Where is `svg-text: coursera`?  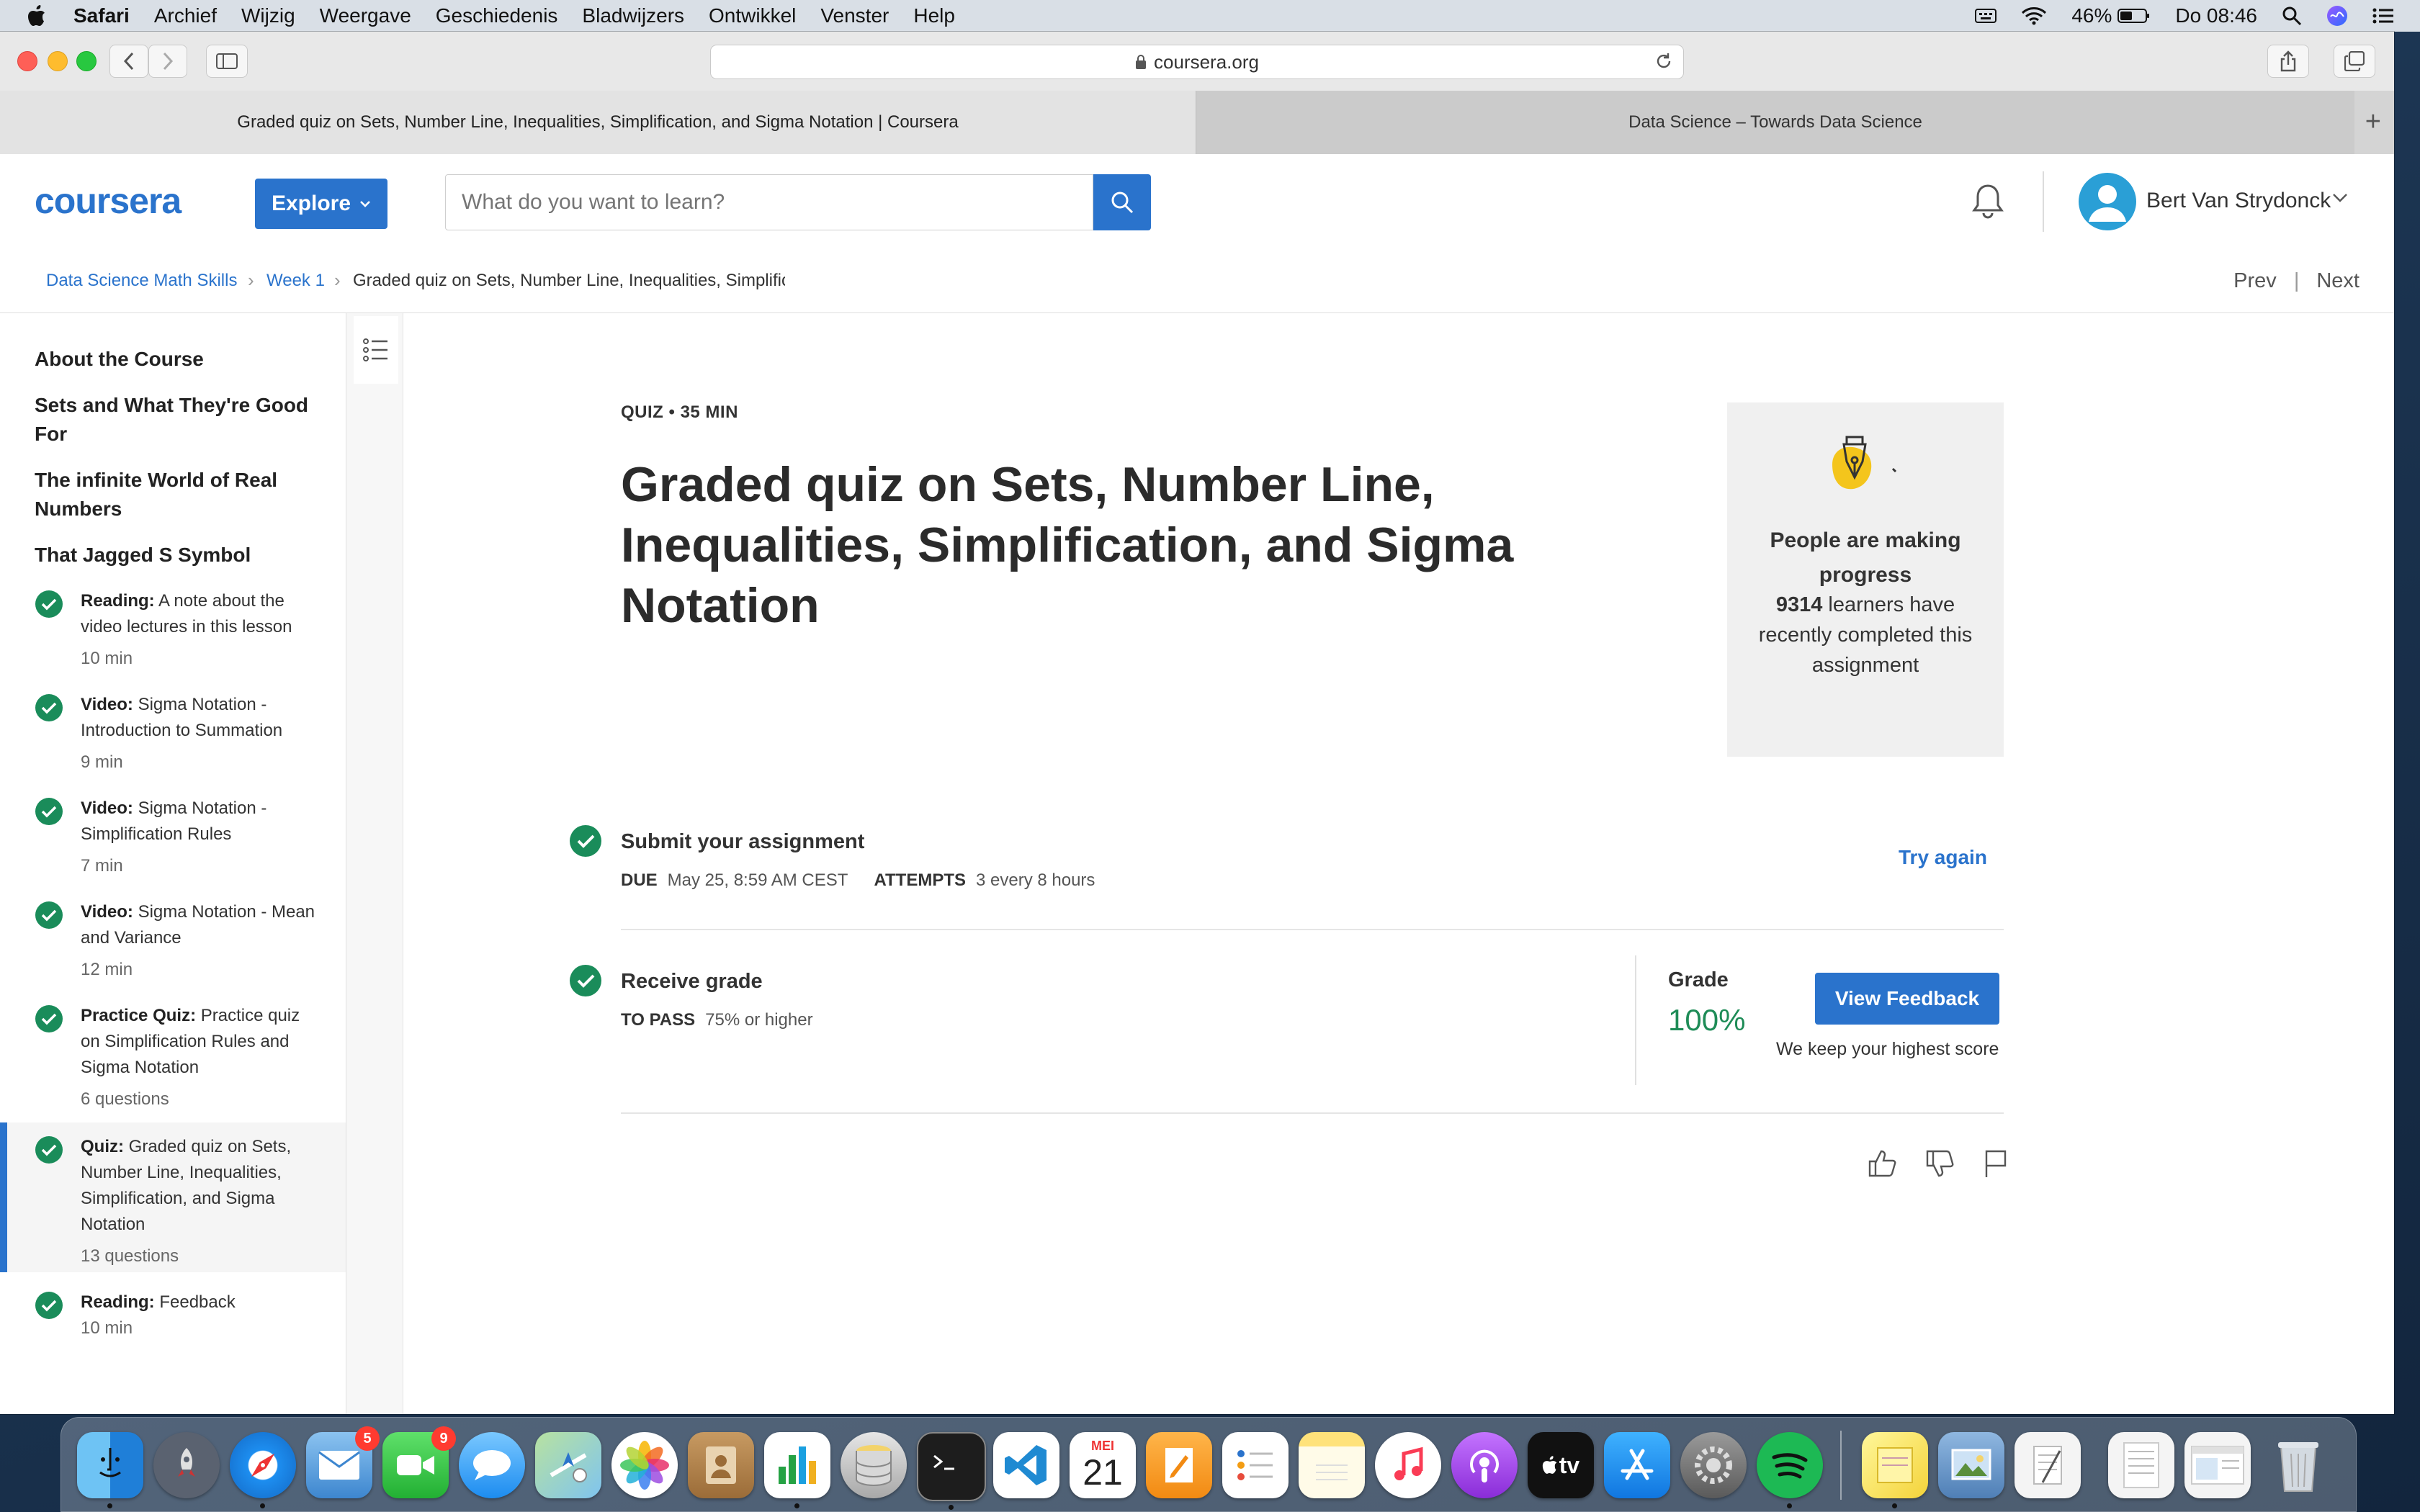 svg-text: coursera is located at coordinates (108, 202).